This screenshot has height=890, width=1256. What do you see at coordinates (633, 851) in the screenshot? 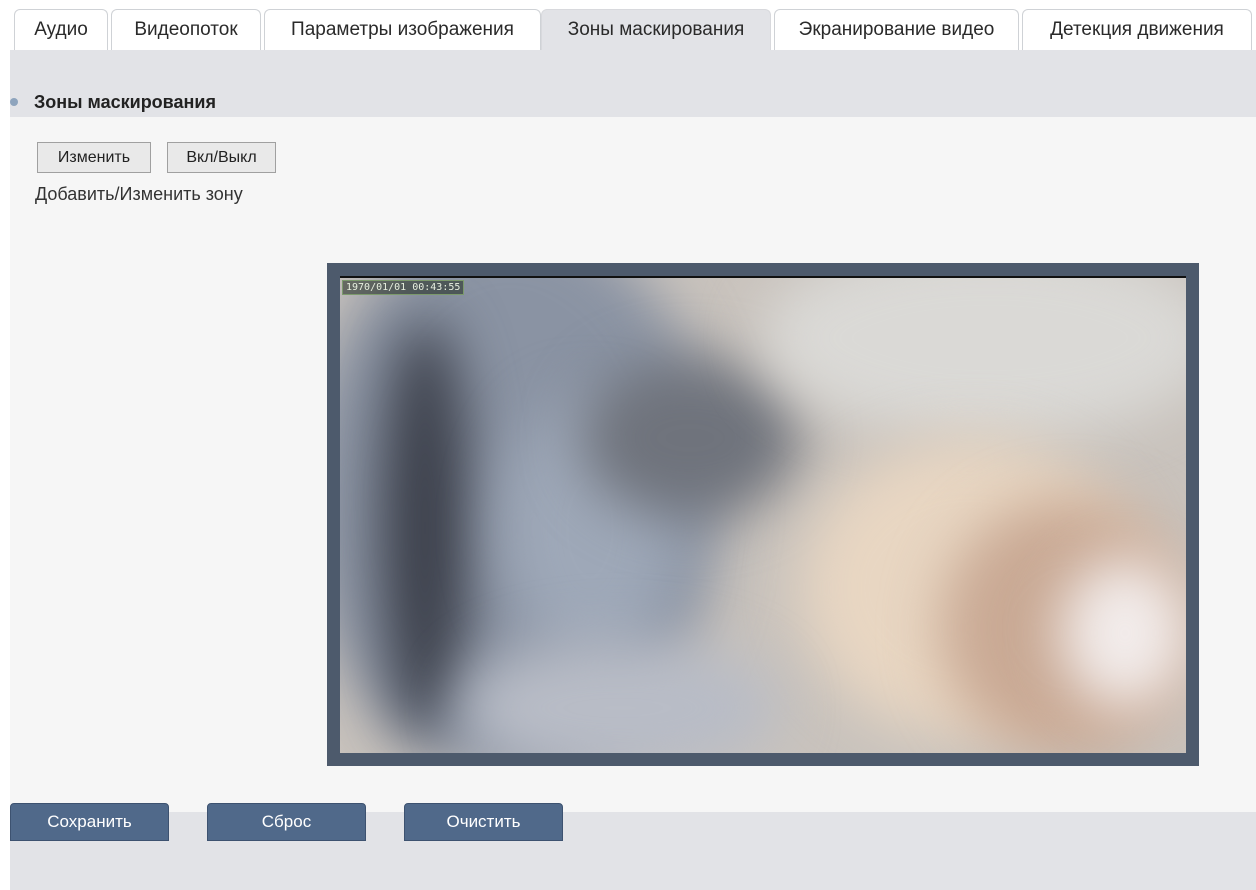
I see `footer-band` at bounding box center [633, 851].